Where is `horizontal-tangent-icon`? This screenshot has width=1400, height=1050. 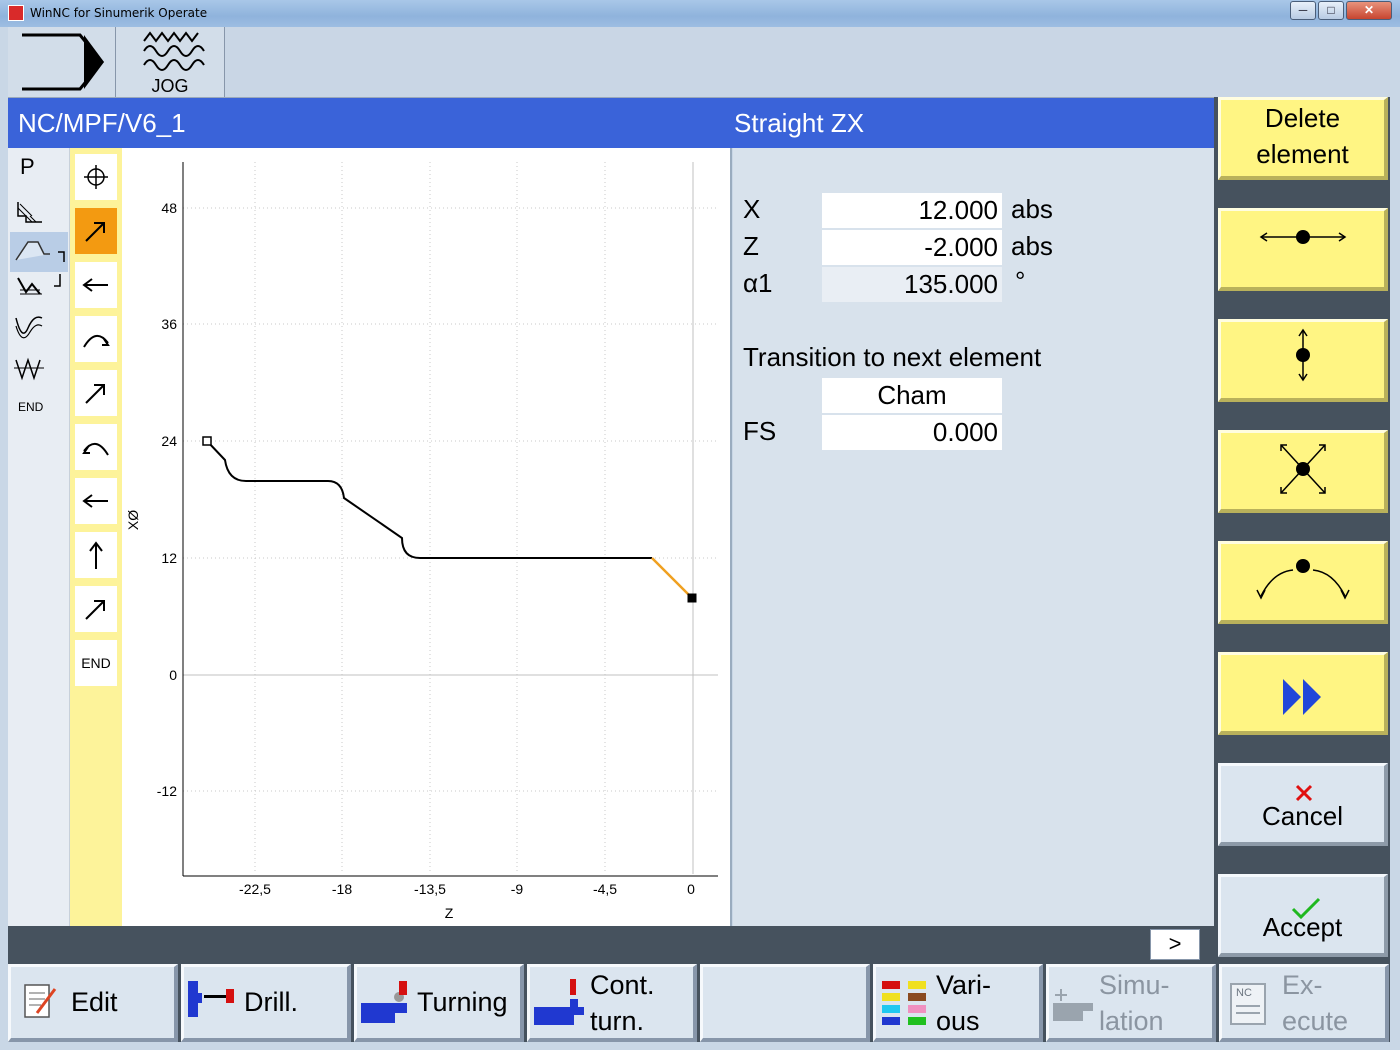 horizontal-tangent-icon is located at coordinates (1303, 237).